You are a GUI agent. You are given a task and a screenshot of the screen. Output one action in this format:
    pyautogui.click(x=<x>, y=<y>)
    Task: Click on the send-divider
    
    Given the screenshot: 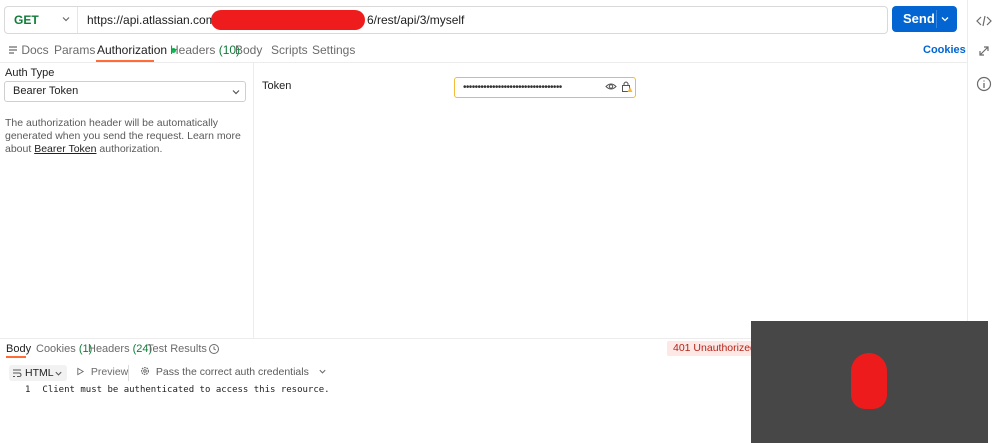 What is the action you would take?
    pyautogui.click(x=936, y=19)
    